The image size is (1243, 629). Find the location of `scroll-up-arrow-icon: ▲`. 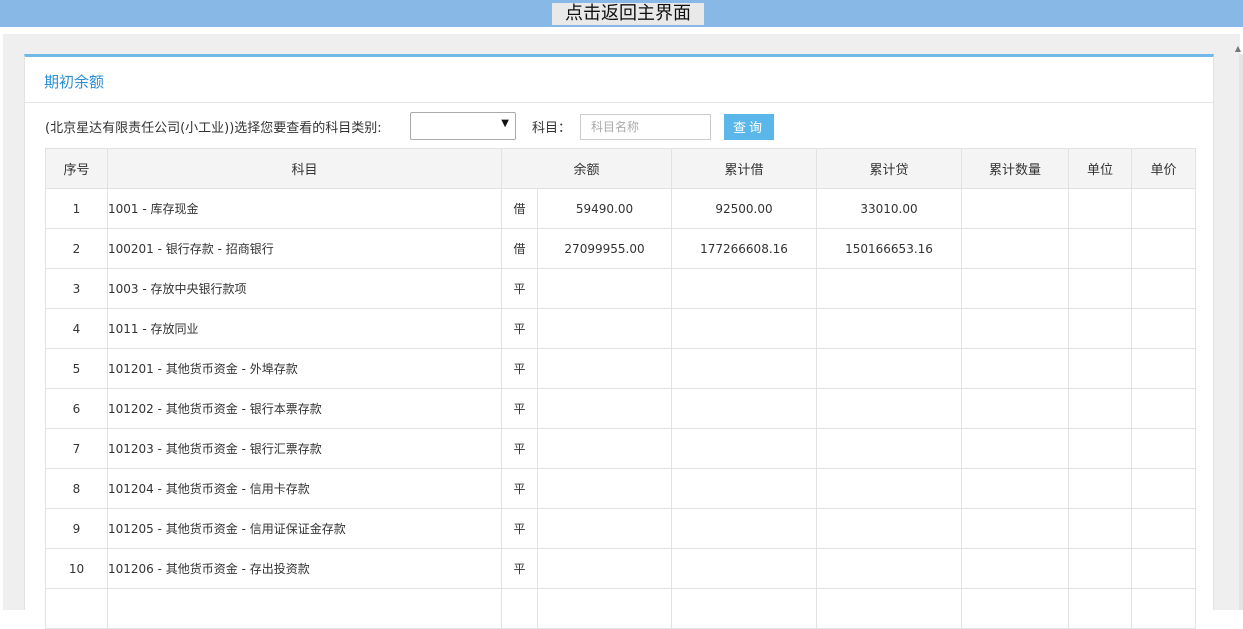

scroll-up-arrow-icon: ▲ is located at coordinates (1238, 48).